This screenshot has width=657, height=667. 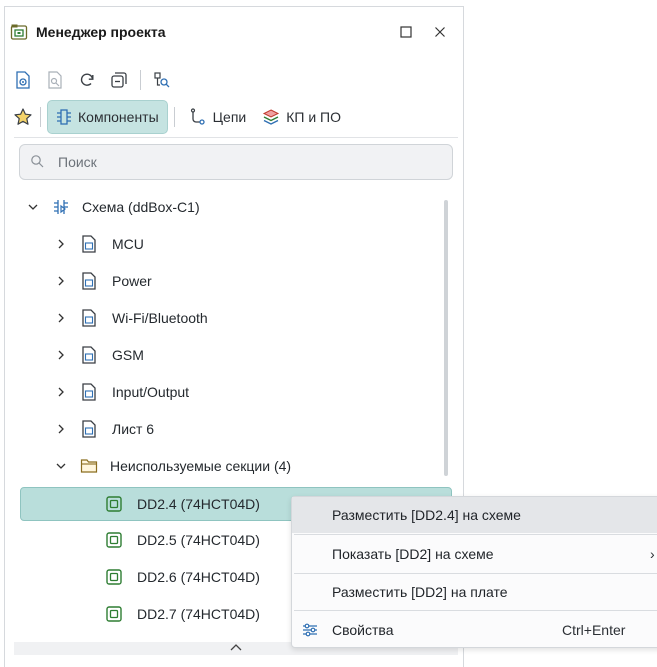 What do you see at coordinates (180, 117) in the screenshot?
I see `view-tabs: Компоненты Цепи КП и ПО` at bounding box center [180, 117].